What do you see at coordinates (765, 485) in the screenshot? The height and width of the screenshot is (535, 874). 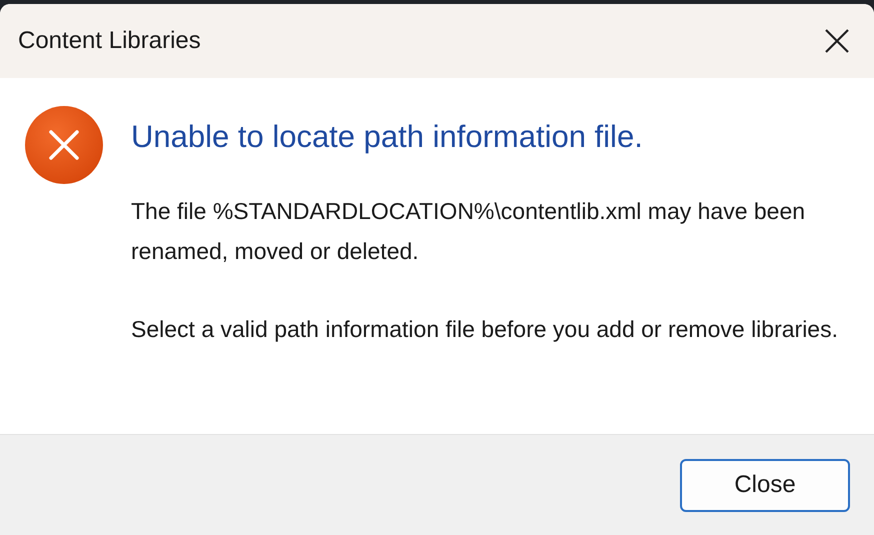 I see `close-button: Close` at bounding box center [765, 485].